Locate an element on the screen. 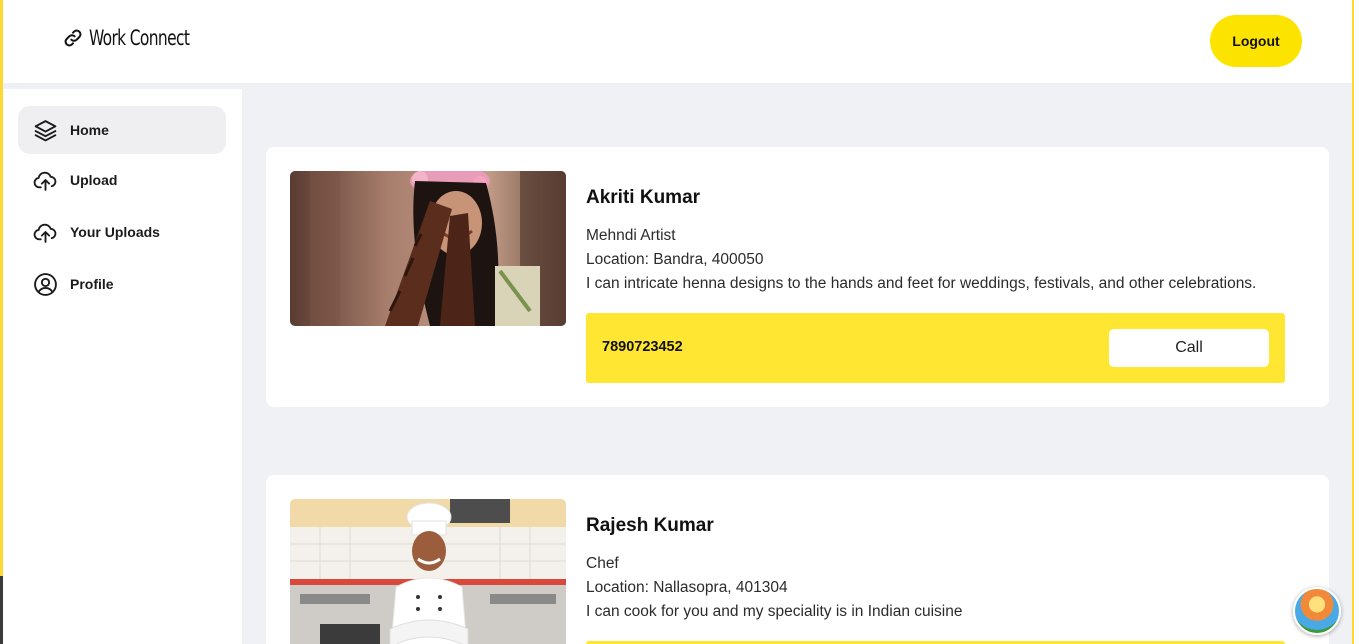  contact-bar: 7890723452 Call is located at coordinates (935, 348).